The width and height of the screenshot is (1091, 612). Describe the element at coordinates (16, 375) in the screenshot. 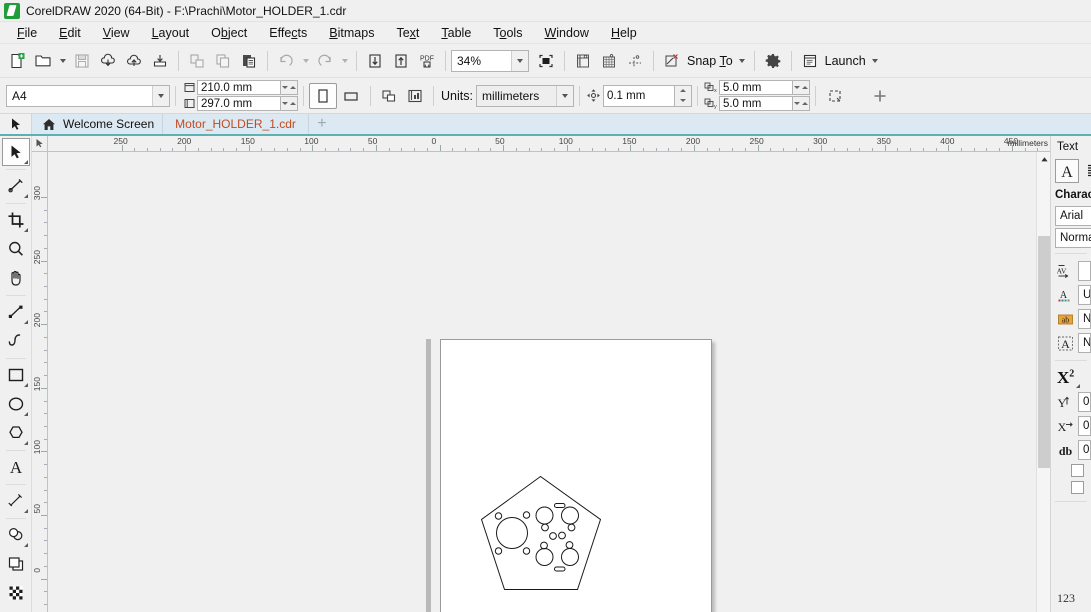

I see `rectangle-tool` at that location.